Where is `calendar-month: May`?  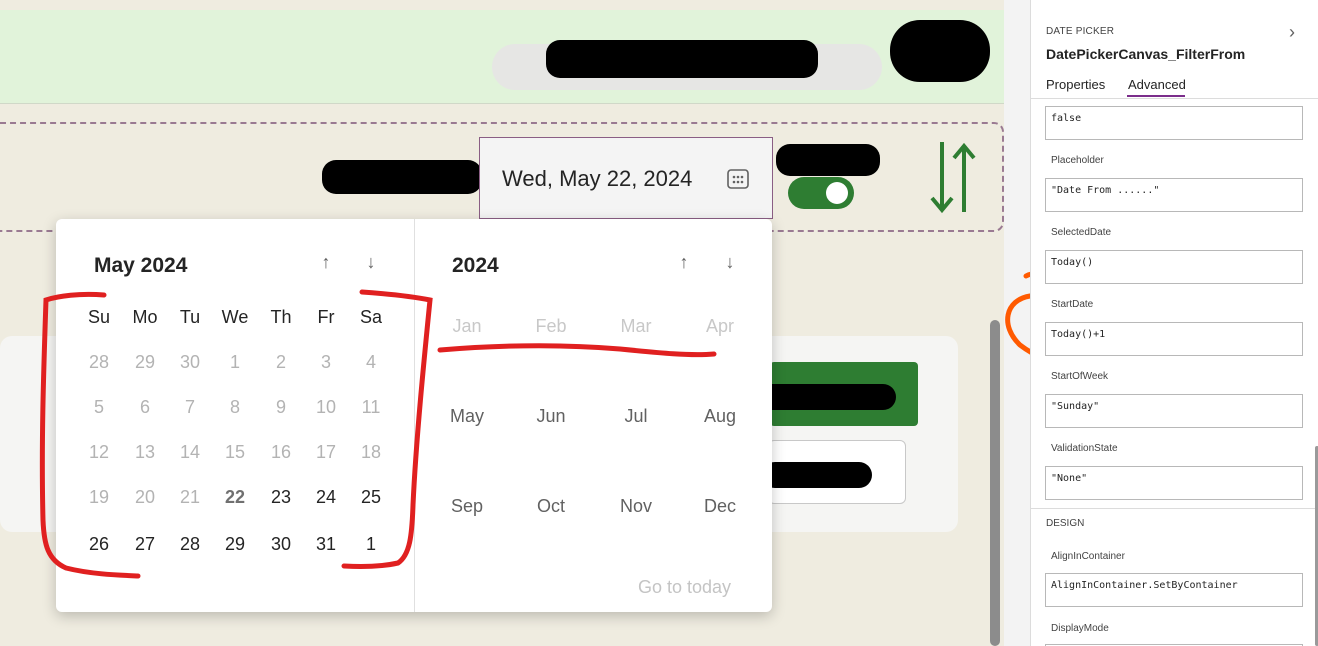 calendar-month: May is located at coordinates (467, 416).